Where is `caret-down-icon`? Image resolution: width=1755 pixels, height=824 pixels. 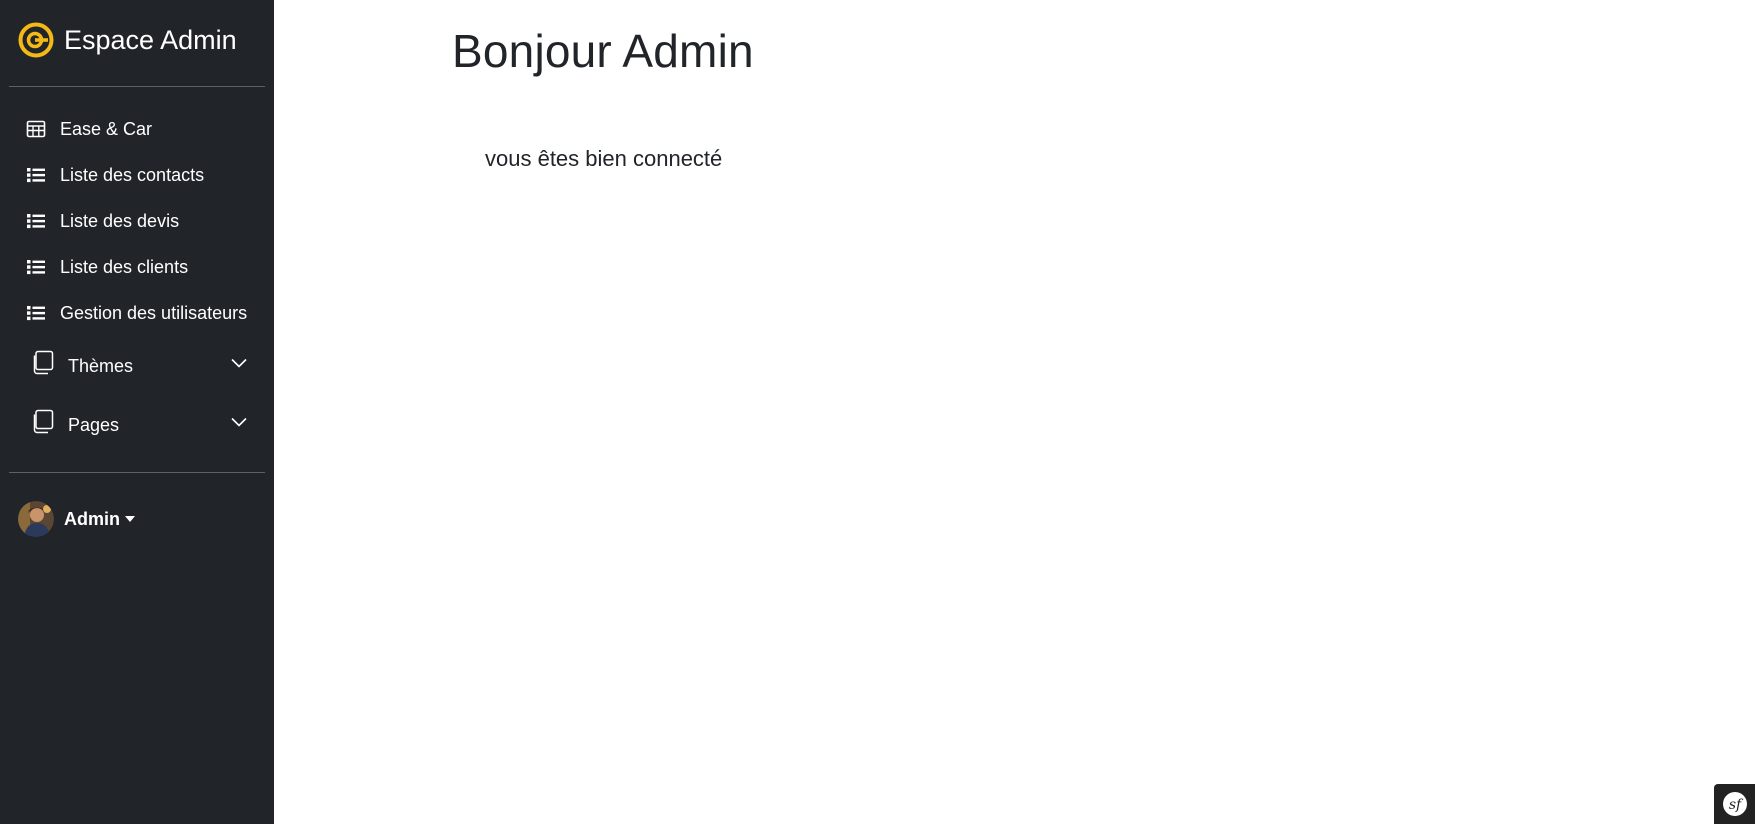 caret-down-icon is located at coordinates (130, 519).